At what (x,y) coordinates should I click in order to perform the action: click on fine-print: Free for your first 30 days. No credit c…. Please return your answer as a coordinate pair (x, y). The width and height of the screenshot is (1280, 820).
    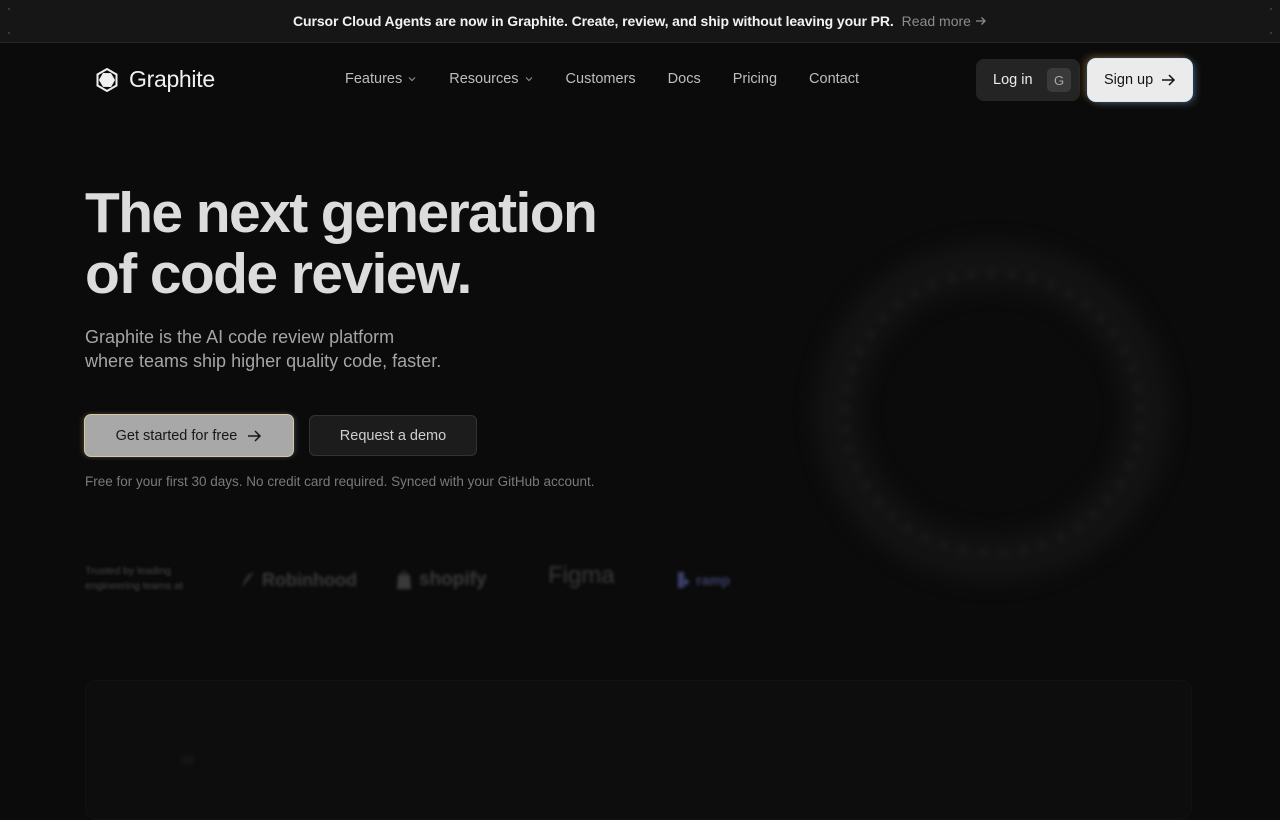
    Looking at the image, I should click on (340, 481).